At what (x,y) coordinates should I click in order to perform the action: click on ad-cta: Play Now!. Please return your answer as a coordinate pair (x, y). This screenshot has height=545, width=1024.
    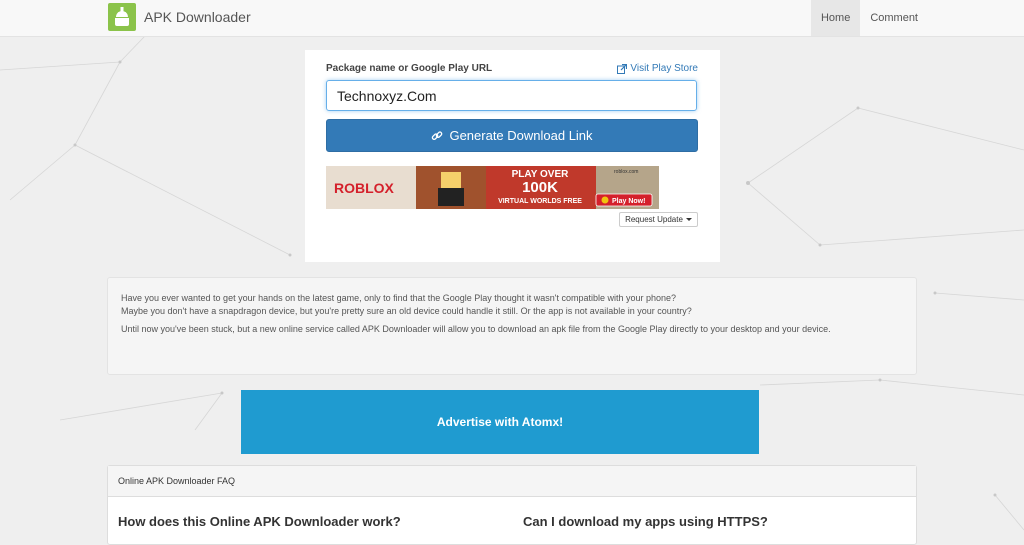
    Looking at the image, I should click on (628, 201).